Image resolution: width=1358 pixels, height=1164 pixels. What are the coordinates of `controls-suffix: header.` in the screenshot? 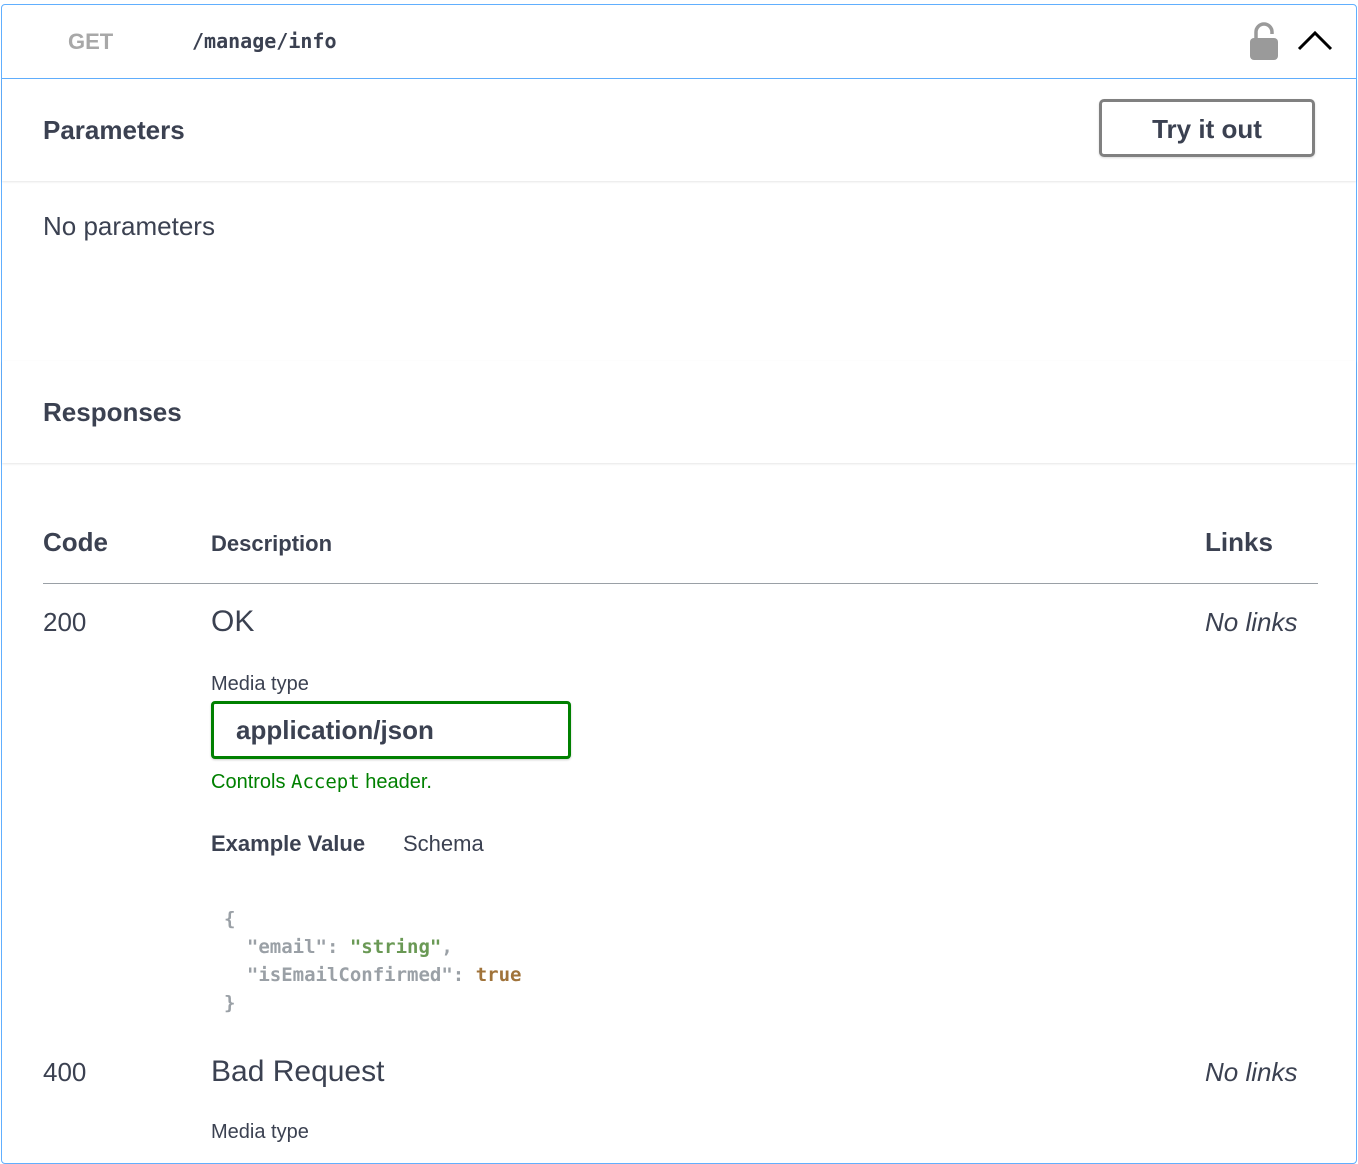 It's located at (398, 782).